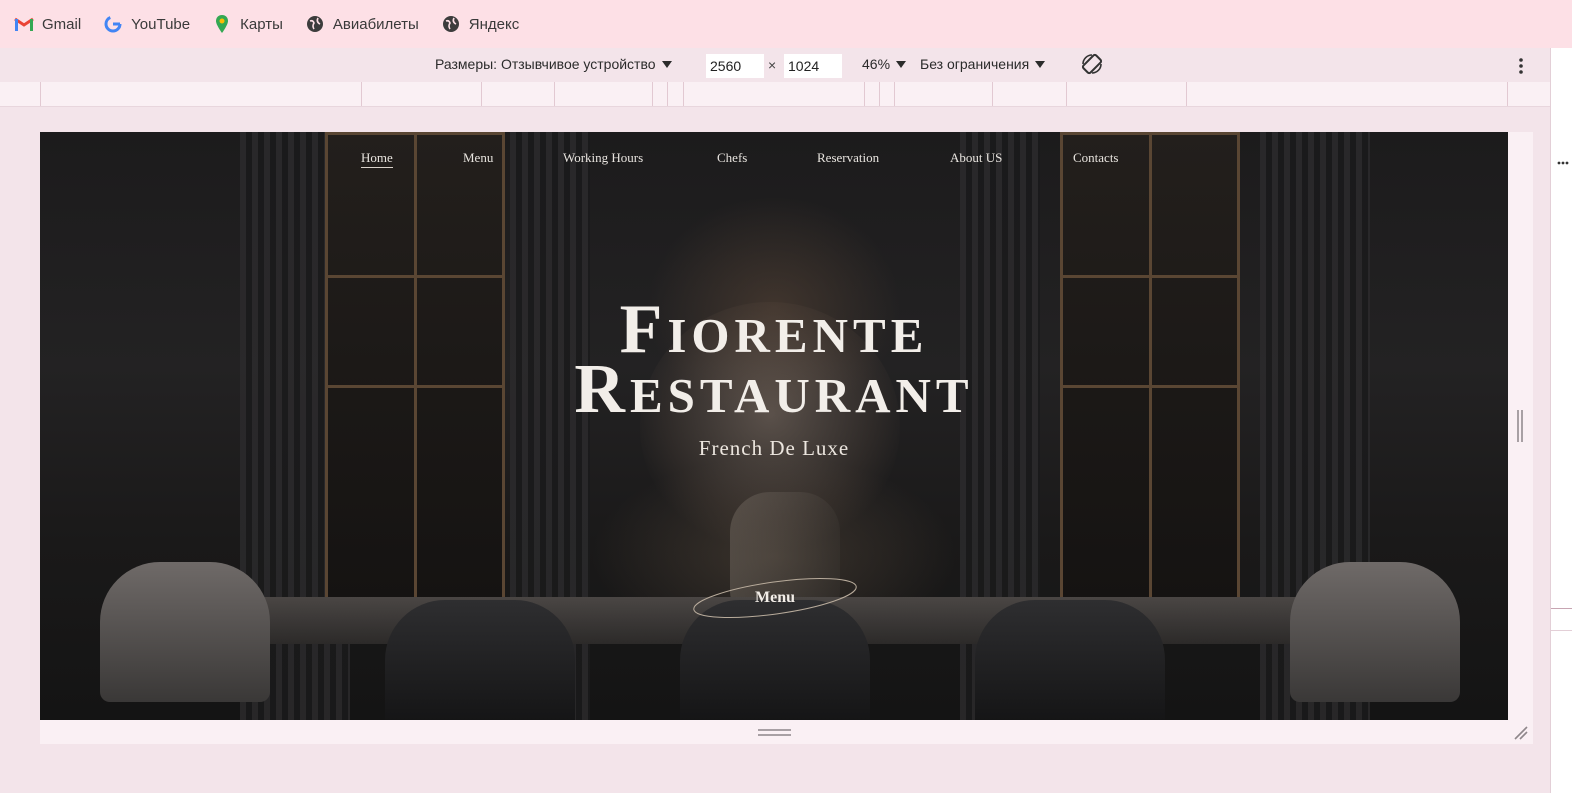 The width and height of the screenshot is (1572, 793). Describe the element at coordinates (62, 24) in the screenshot. I see `bookmark-label: Gmail` at that location.